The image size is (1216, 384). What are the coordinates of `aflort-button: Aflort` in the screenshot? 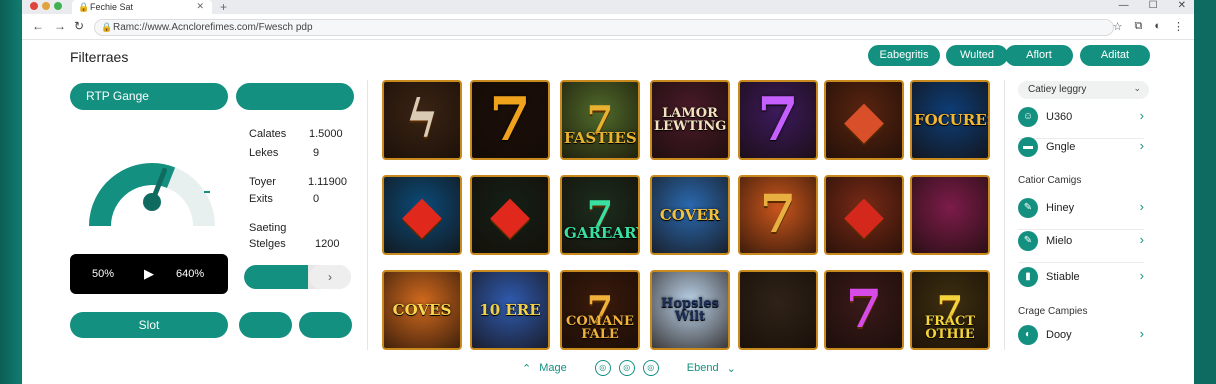 It's located at (1039, 55).